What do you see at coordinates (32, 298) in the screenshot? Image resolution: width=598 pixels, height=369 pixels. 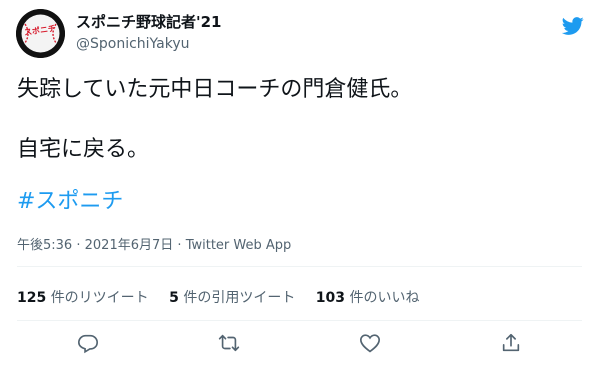 I see `retweets-count: 125` at bounding box center [32, 298].